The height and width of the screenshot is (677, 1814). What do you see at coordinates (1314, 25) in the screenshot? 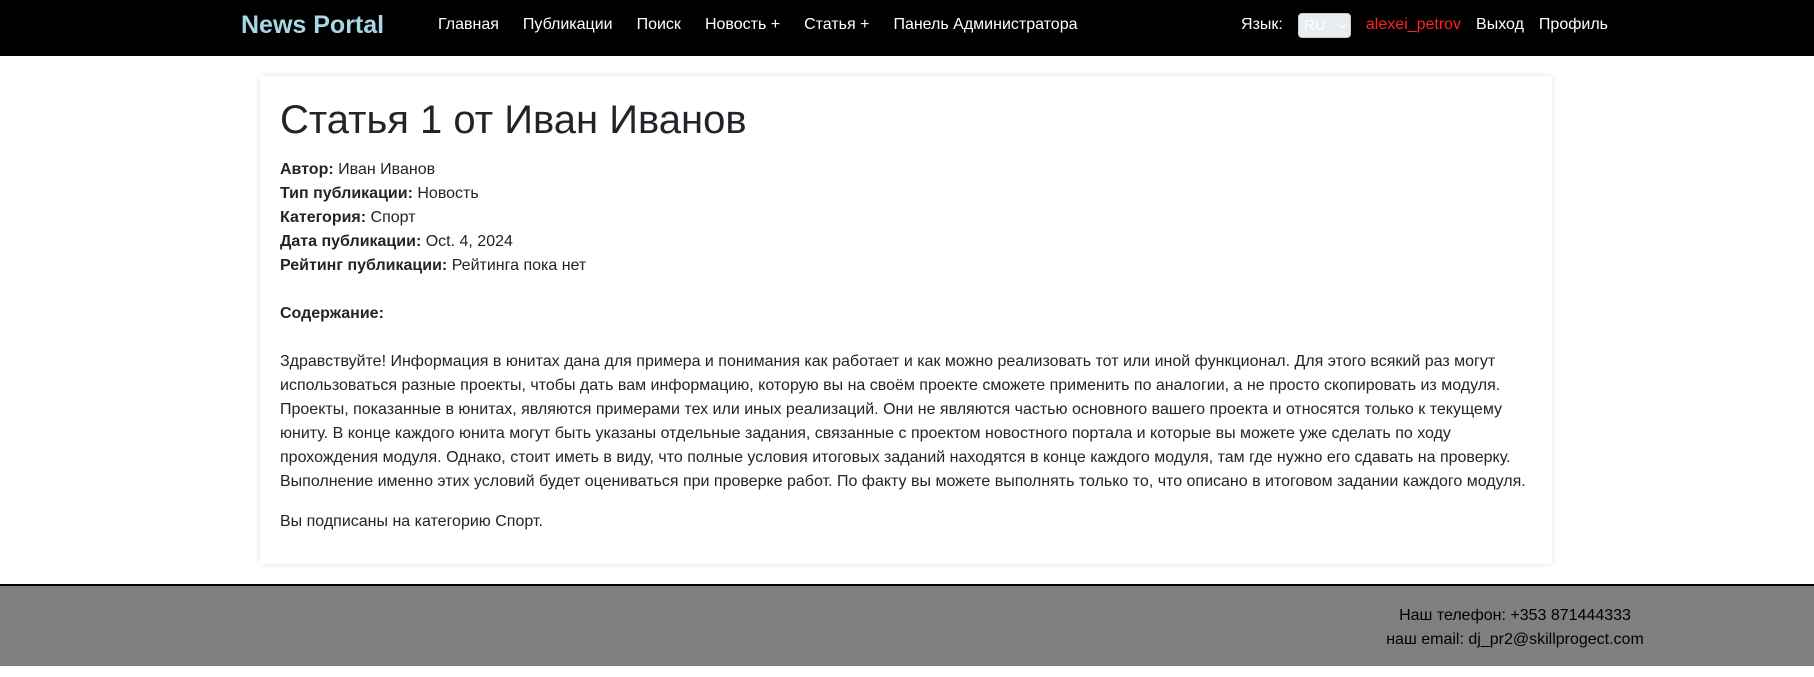
I see `language-value: RU` at bounding box center [1314, 25].